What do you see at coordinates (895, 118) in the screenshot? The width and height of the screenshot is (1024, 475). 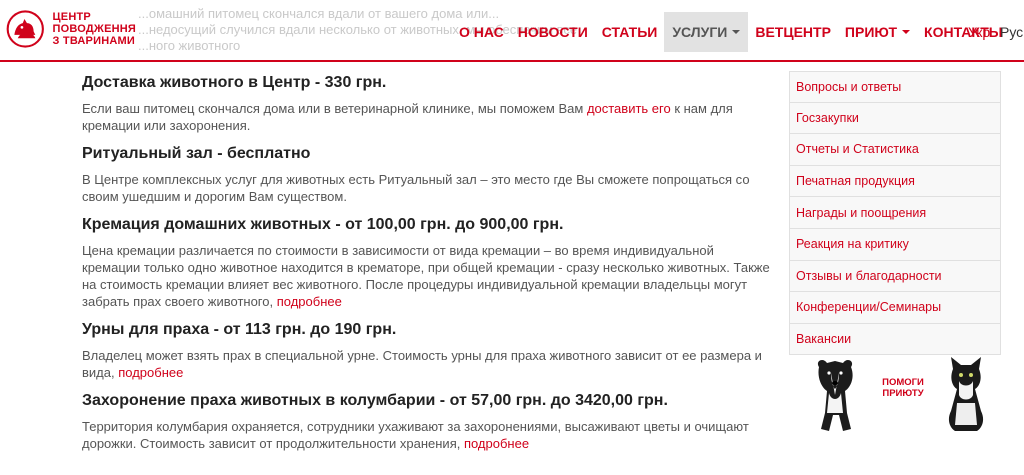 I see `sidebar-item-procurement: Госзакупки` at bounding box center [895, 118].